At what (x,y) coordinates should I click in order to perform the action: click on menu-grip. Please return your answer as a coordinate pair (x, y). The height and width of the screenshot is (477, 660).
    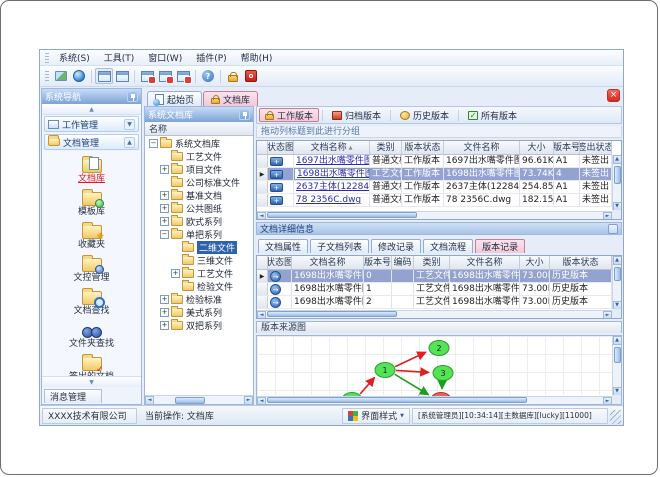
    Looking at the image, I should click on (47, 57).